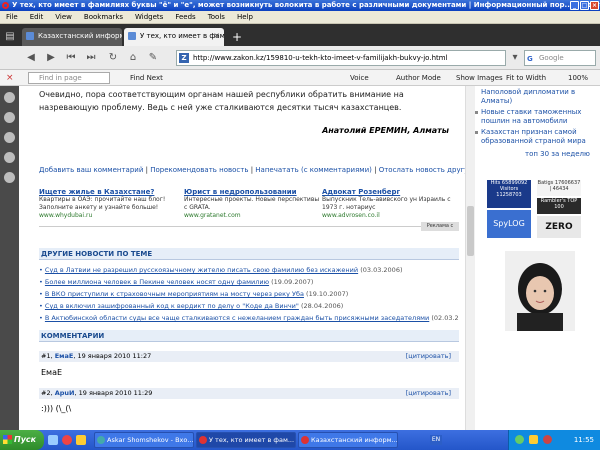 The height and width of the screenshot is (450, 600). I want to click on list-item: Наполовой дипломатии в Алматы), so click(535, 97).